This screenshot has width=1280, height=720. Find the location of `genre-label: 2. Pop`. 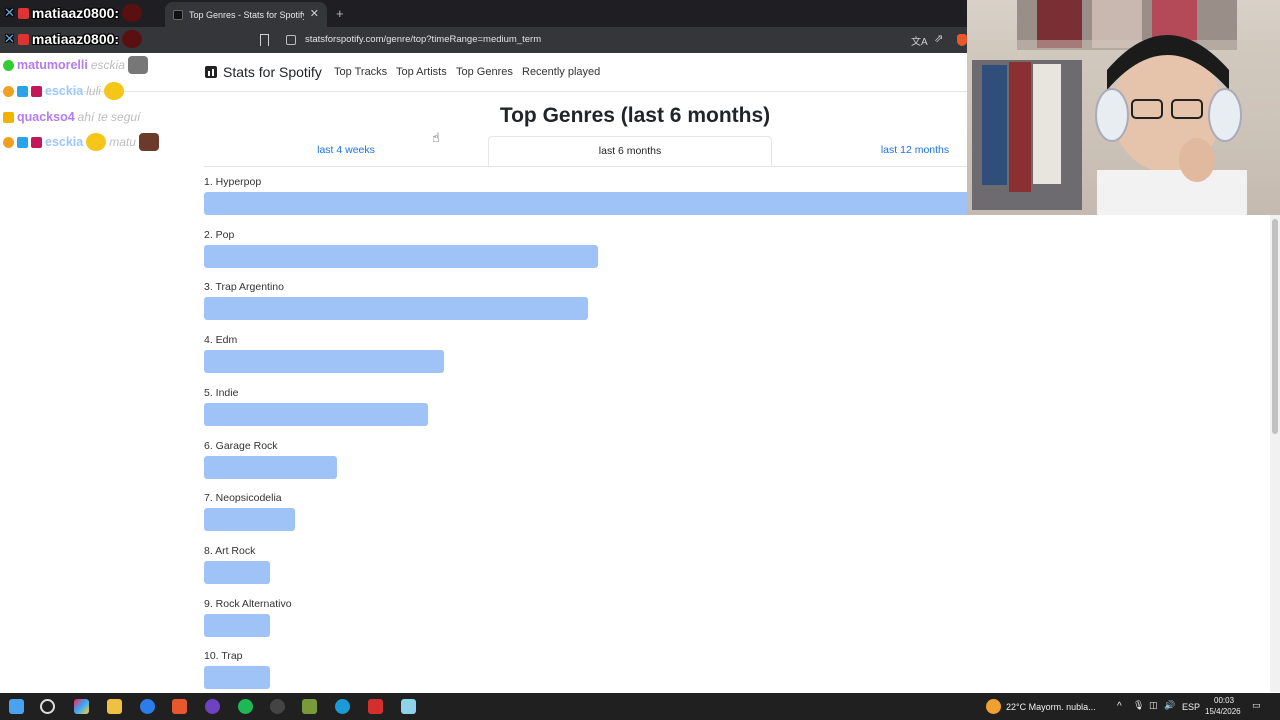

genre-label: 2. Pop is located at coordinates (219, 234).